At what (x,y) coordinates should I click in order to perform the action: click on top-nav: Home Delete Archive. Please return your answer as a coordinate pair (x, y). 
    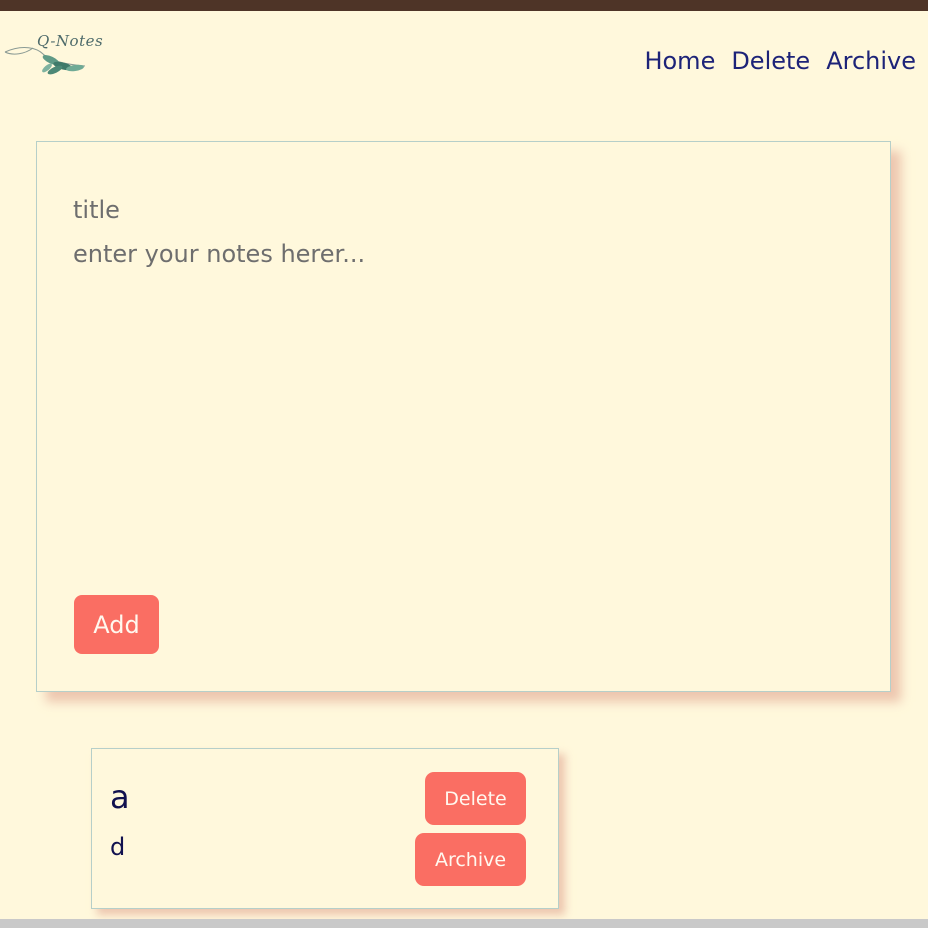
    Looking at the image, I should click on (780, 61).